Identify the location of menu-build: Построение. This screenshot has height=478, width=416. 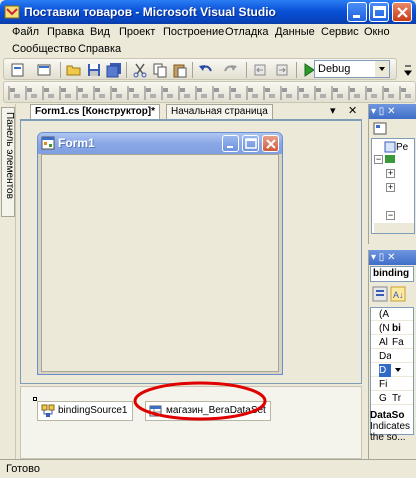
(193, 32).